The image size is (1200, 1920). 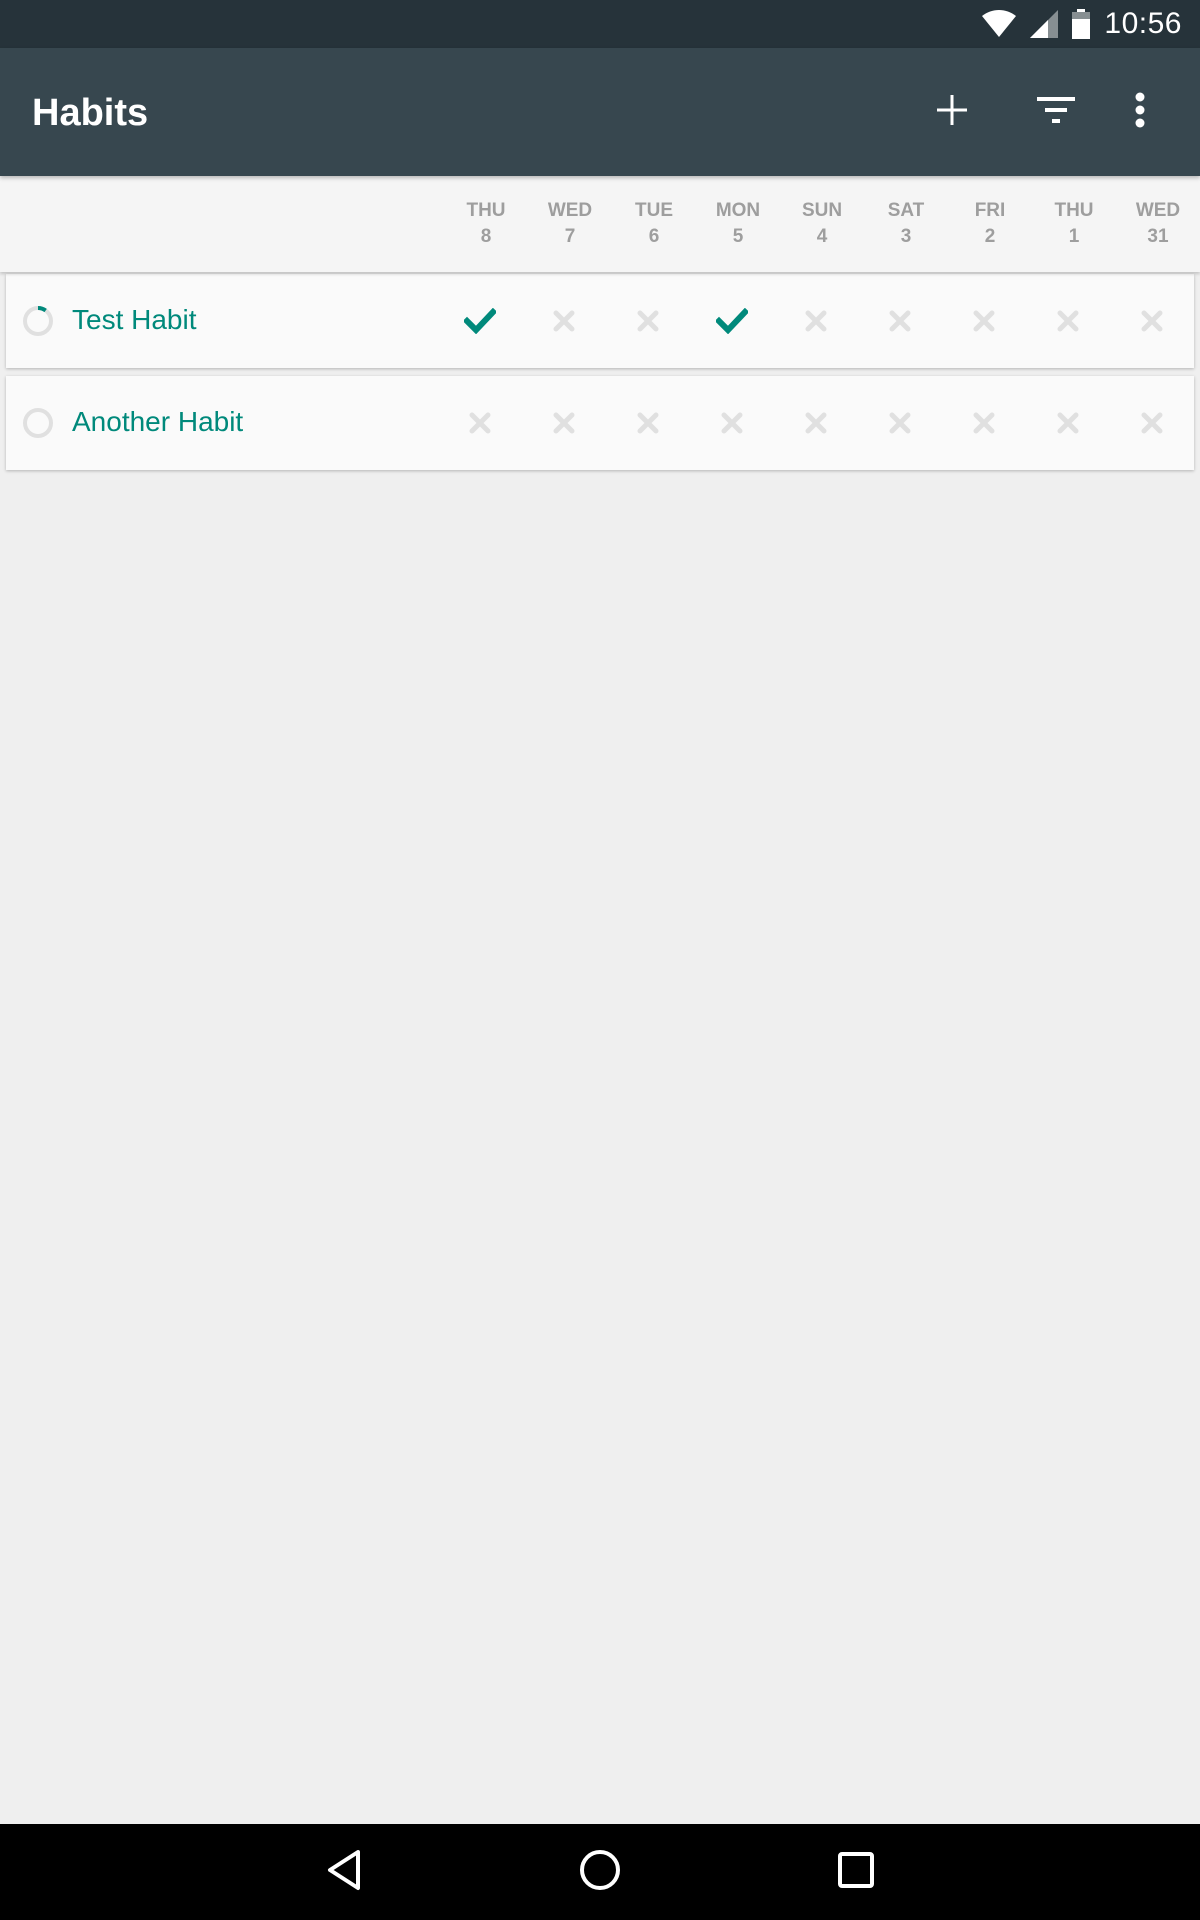 What do you see at coordinates (822, 236) in the screenshot?
I see `day-date: 4` at bounding box center [822, 236].